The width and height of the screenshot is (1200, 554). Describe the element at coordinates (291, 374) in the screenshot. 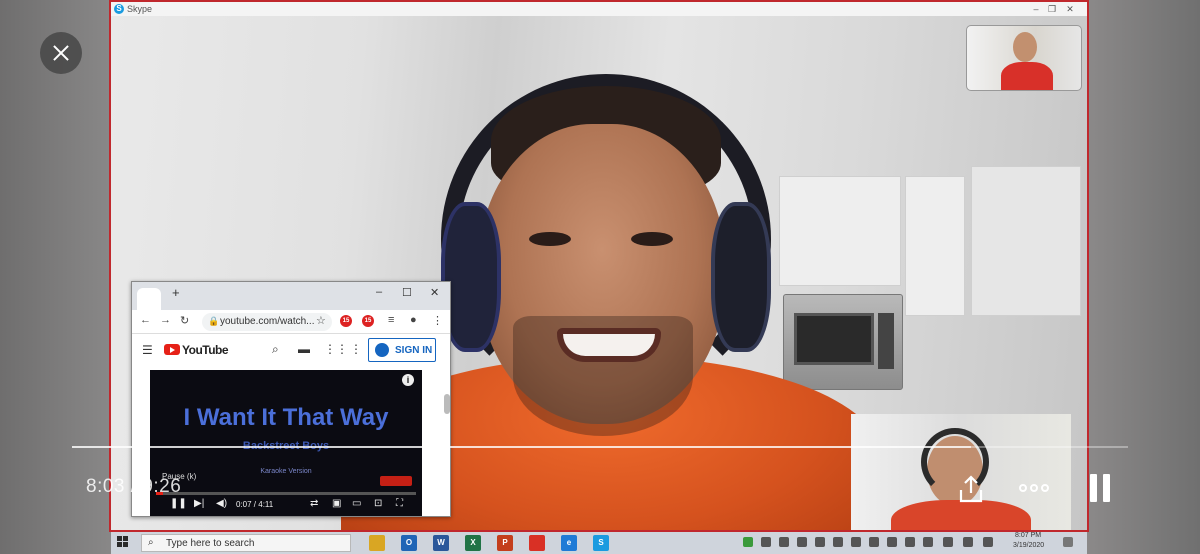

I see `youtube-header: ☰ YouTube ⌕ ▬ ⋮⋮ ⋮ SIGN IN` at that location.